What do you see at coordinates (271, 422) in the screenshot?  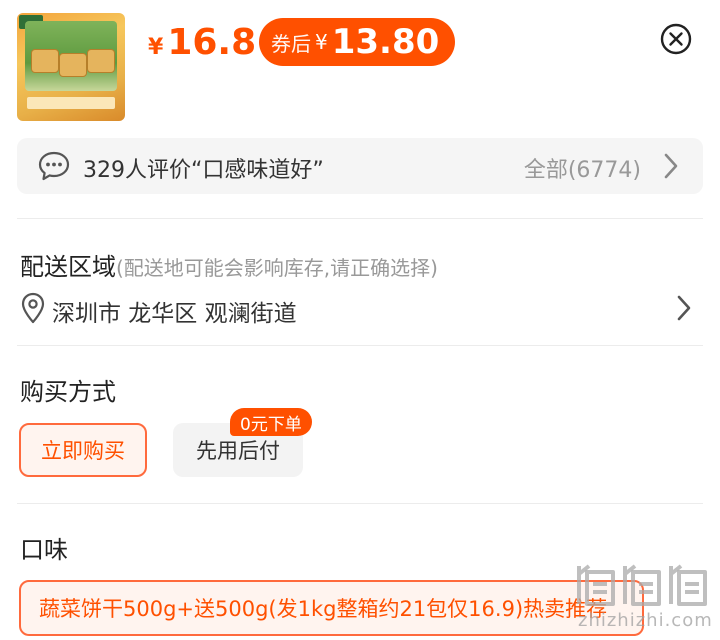 I see `pay-later-badge: 0元下单` at bounding box center [271, 422].